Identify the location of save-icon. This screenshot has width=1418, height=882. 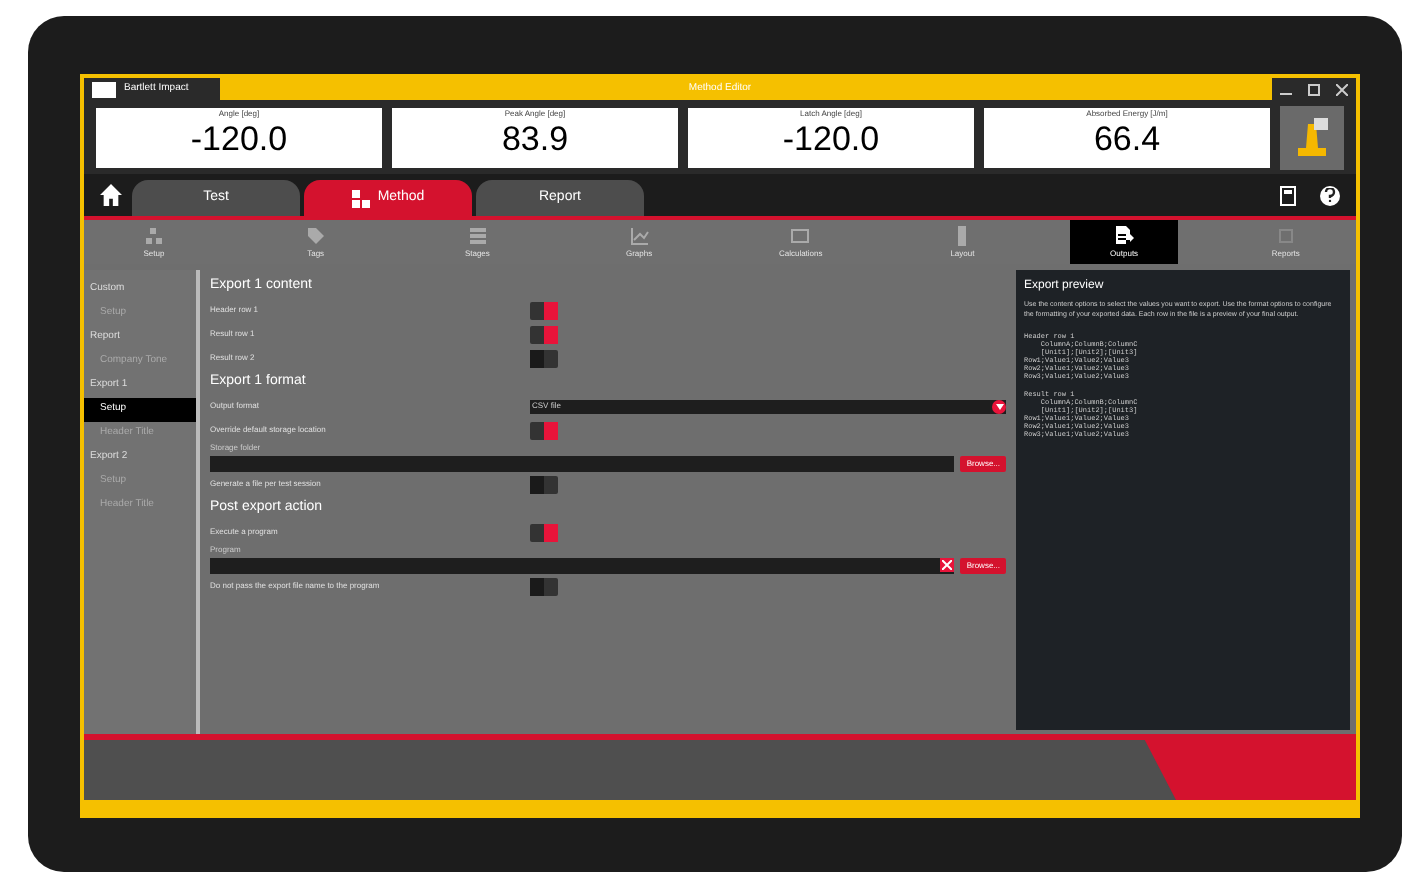
(1288, 195).